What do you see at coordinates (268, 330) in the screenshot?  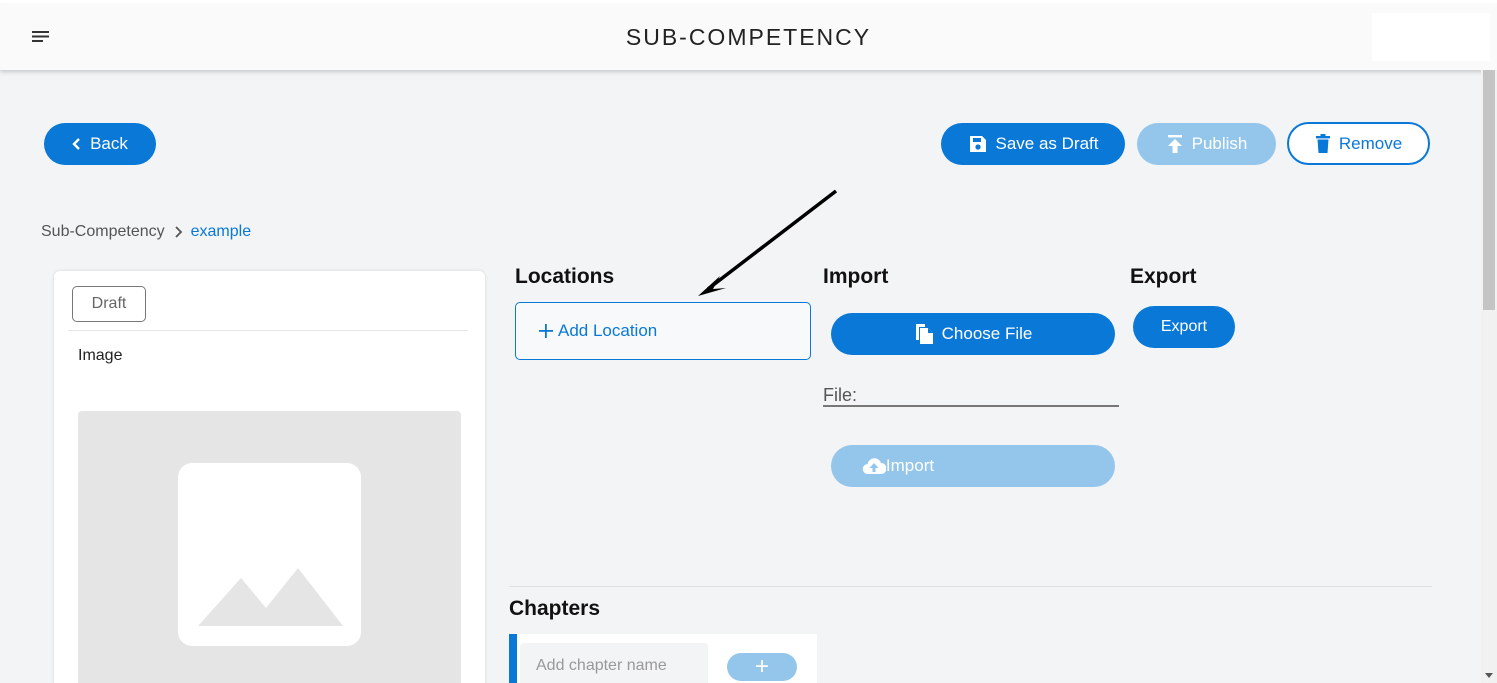 I see `card-divider` at bounding box center [268, 330].